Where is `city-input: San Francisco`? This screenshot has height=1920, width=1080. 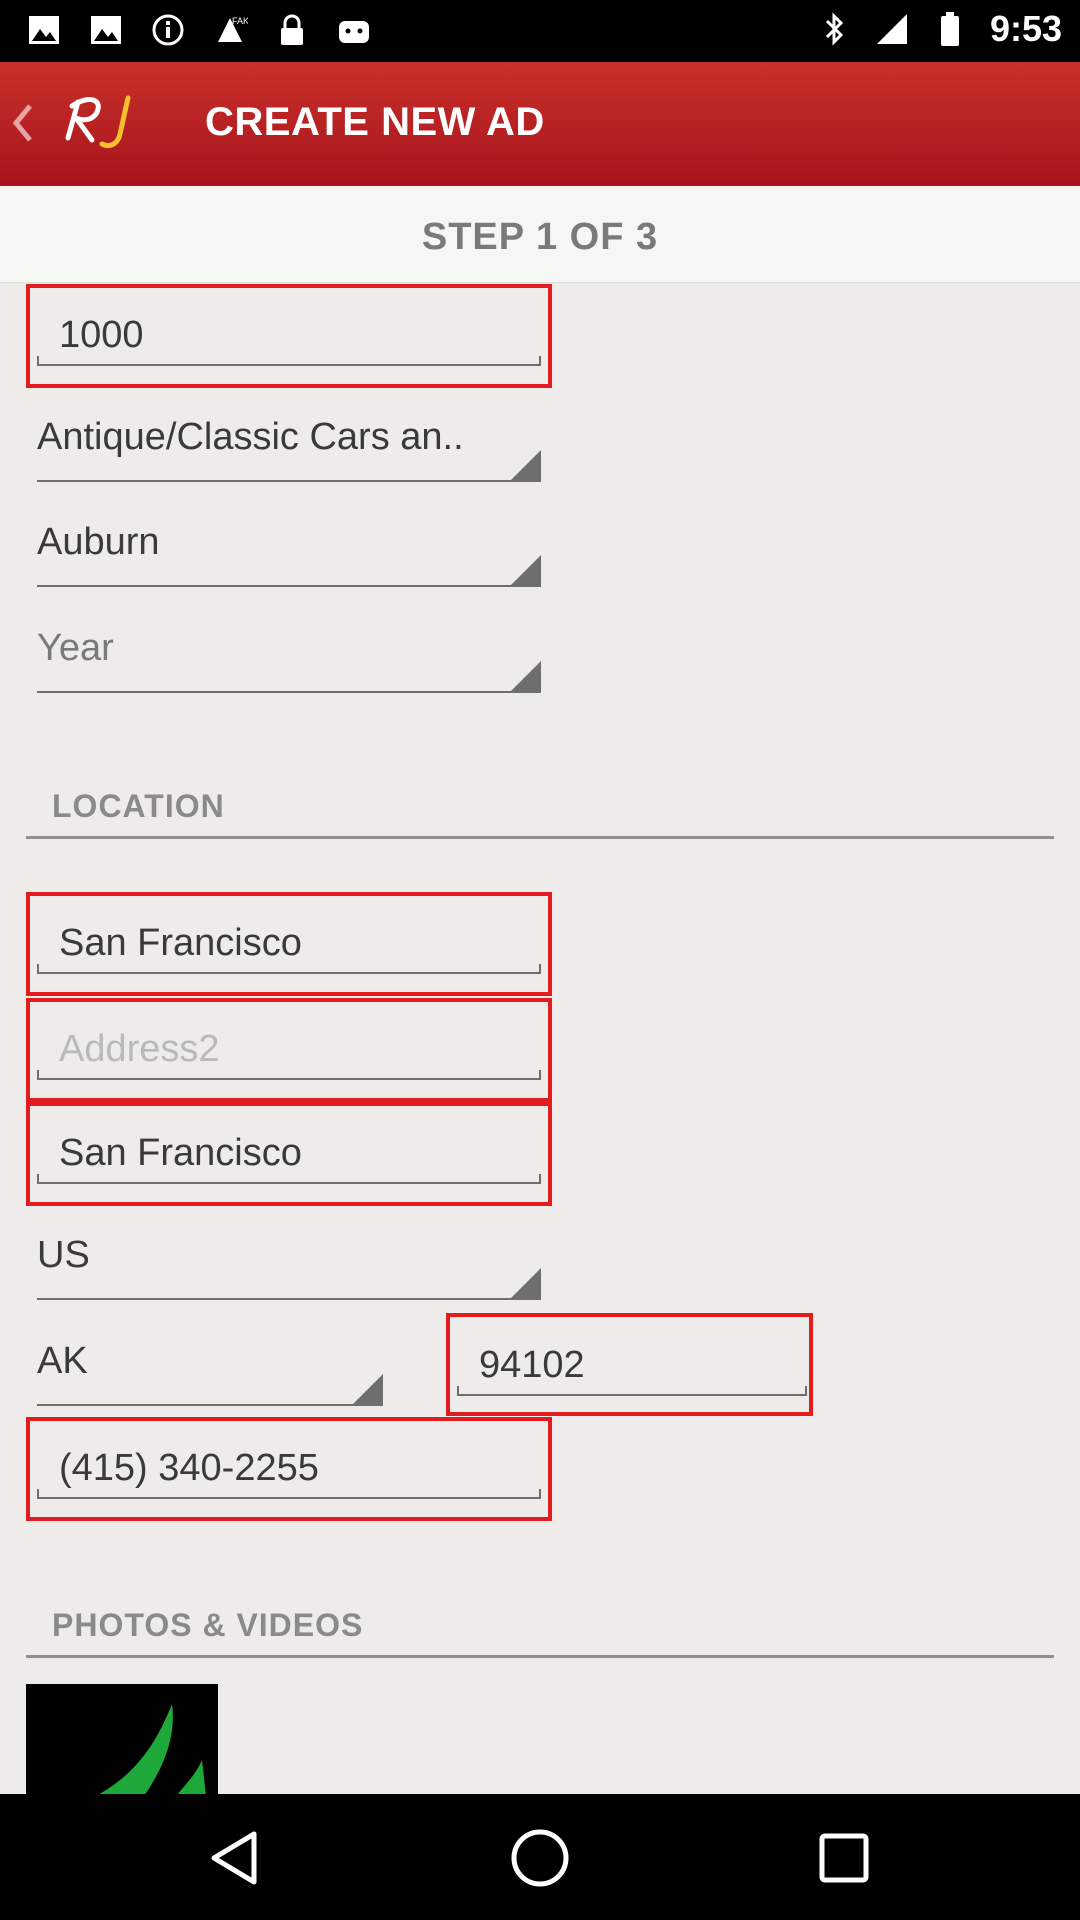 city-input: San Francisco is located at coordinates (289, 1153).